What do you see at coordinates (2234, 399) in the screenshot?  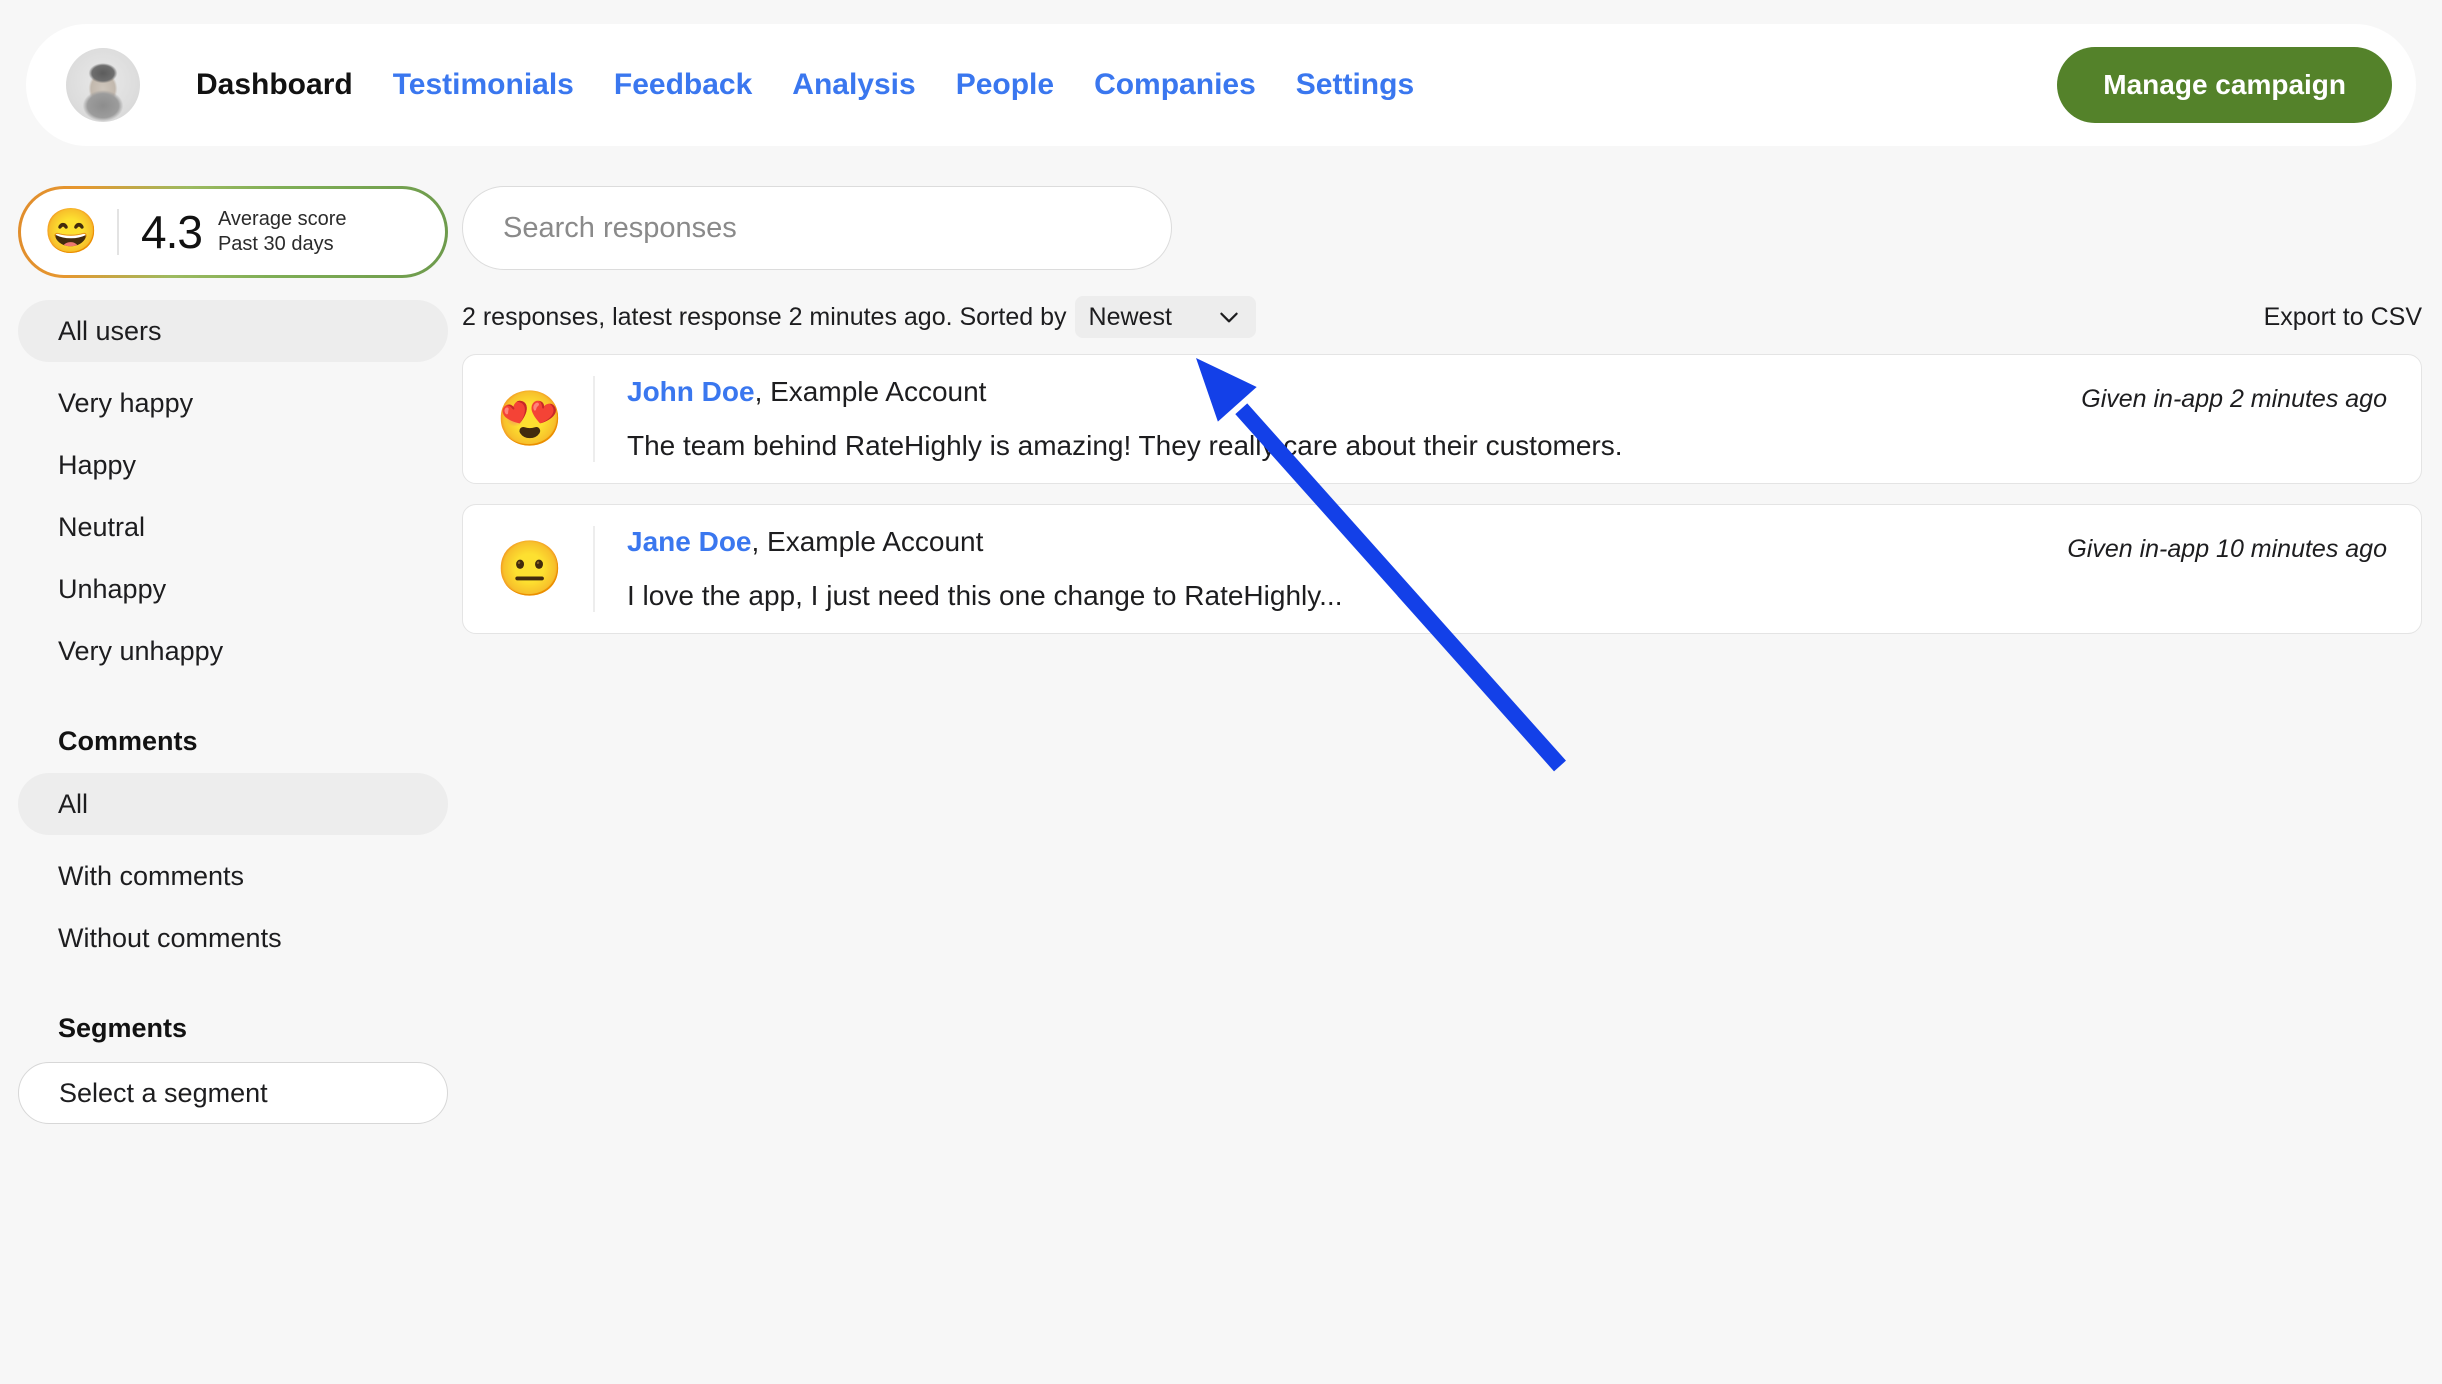 I see `response-timestamp: Given in-app 2 minutes ago` at bounding box center [2234, 399].